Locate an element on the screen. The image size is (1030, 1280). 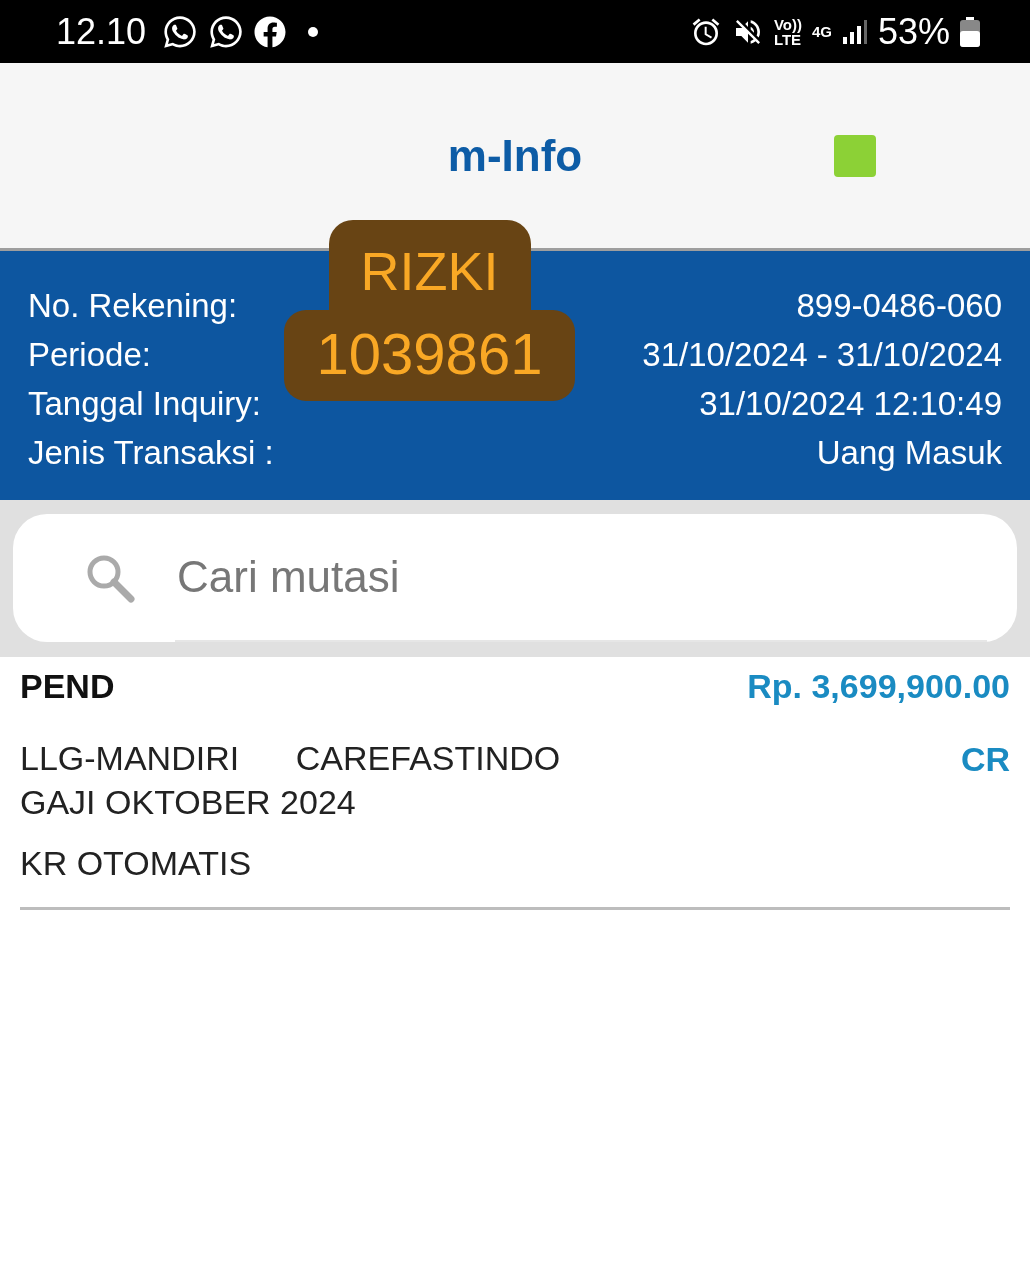
info-value: 31/10/2024 - 31/10/2024 is located at coordinates (822, 355).